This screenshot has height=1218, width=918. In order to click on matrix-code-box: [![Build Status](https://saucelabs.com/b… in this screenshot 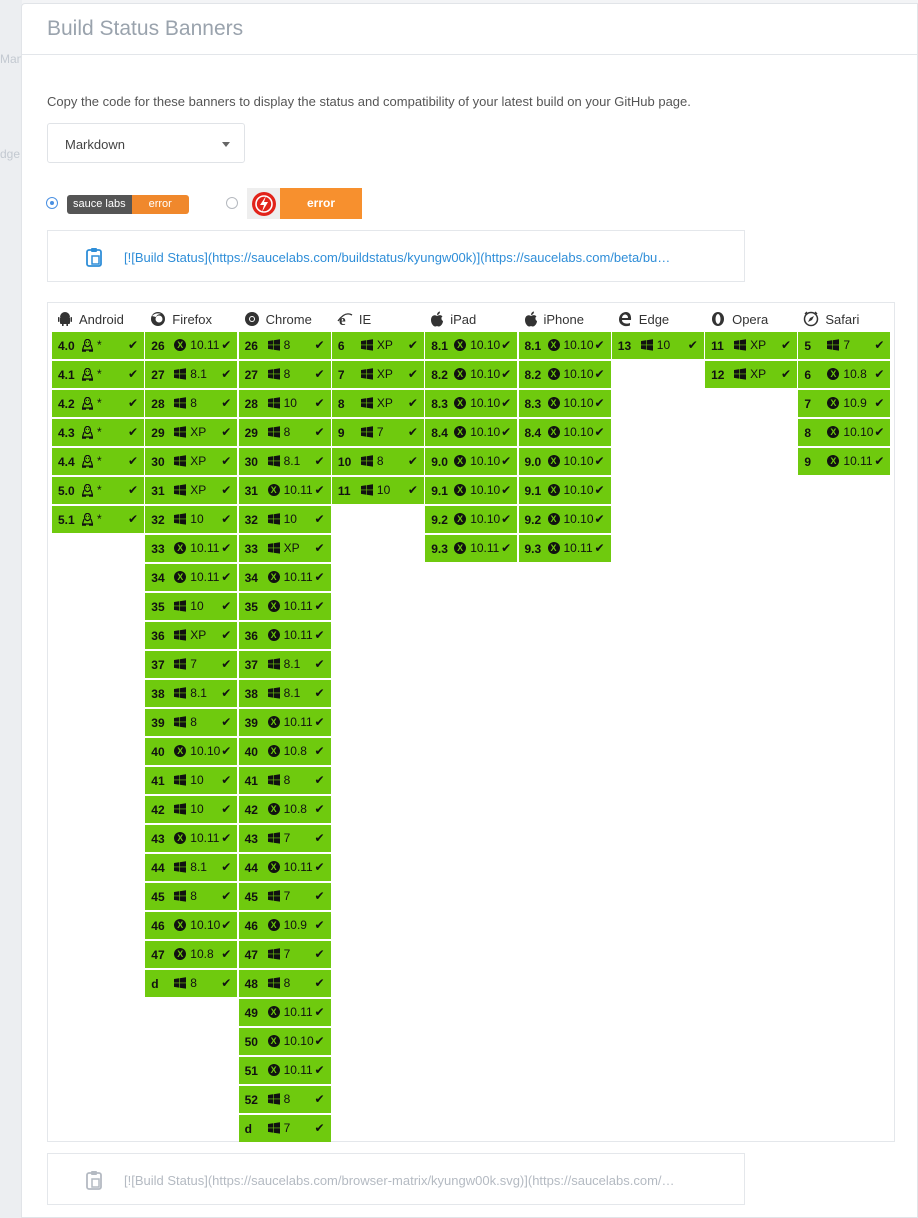, I will do `click(396, 1179)`.